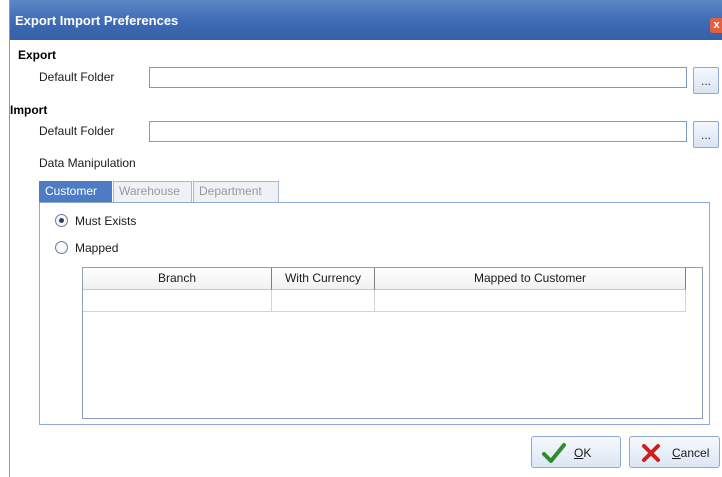 The image size is (722, 477). Describe the element at coordinates (236, 191) in the screenshot. I see `tab-department: Department` at that location.